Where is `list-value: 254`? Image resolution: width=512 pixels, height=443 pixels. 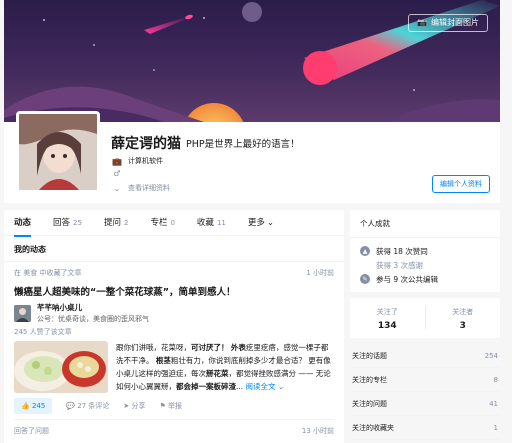 list-value: 254 is located at coordinates (491, 355).